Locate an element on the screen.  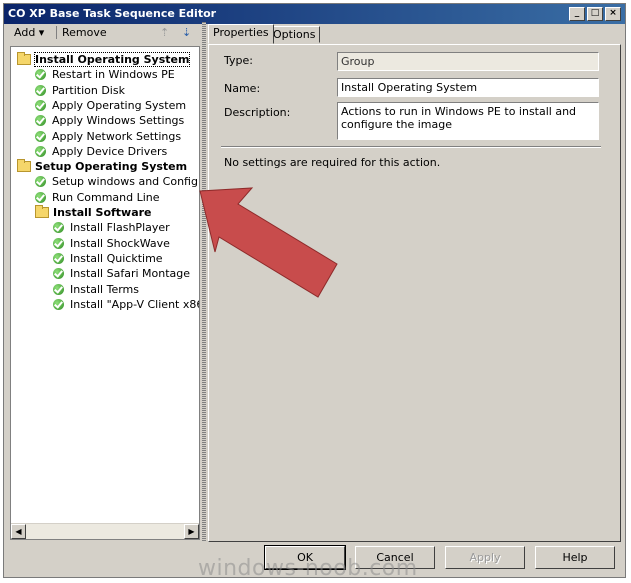
tree-group: Install Operating System is located at coordinates (104, 59).